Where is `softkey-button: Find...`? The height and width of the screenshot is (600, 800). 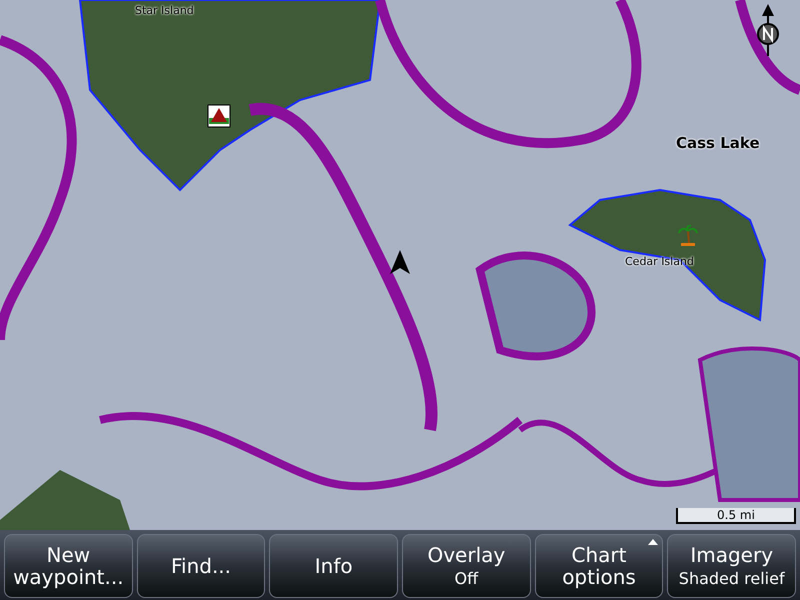
softkey-button: Find... is located at coordinates (201, 566).